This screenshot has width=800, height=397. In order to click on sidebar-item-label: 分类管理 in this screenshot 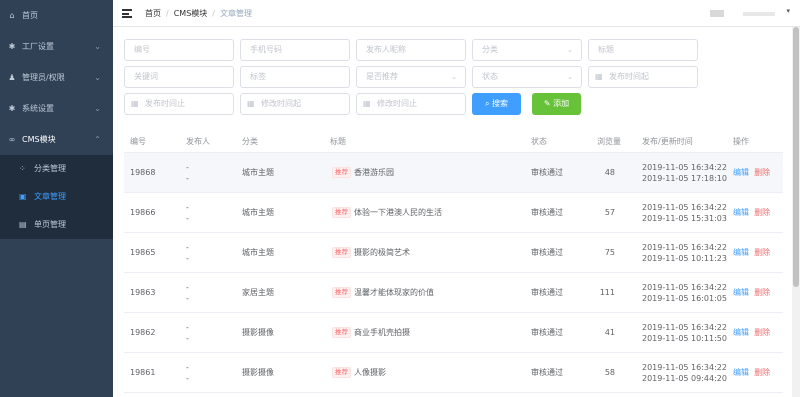, I will do `click(50, 168)`.